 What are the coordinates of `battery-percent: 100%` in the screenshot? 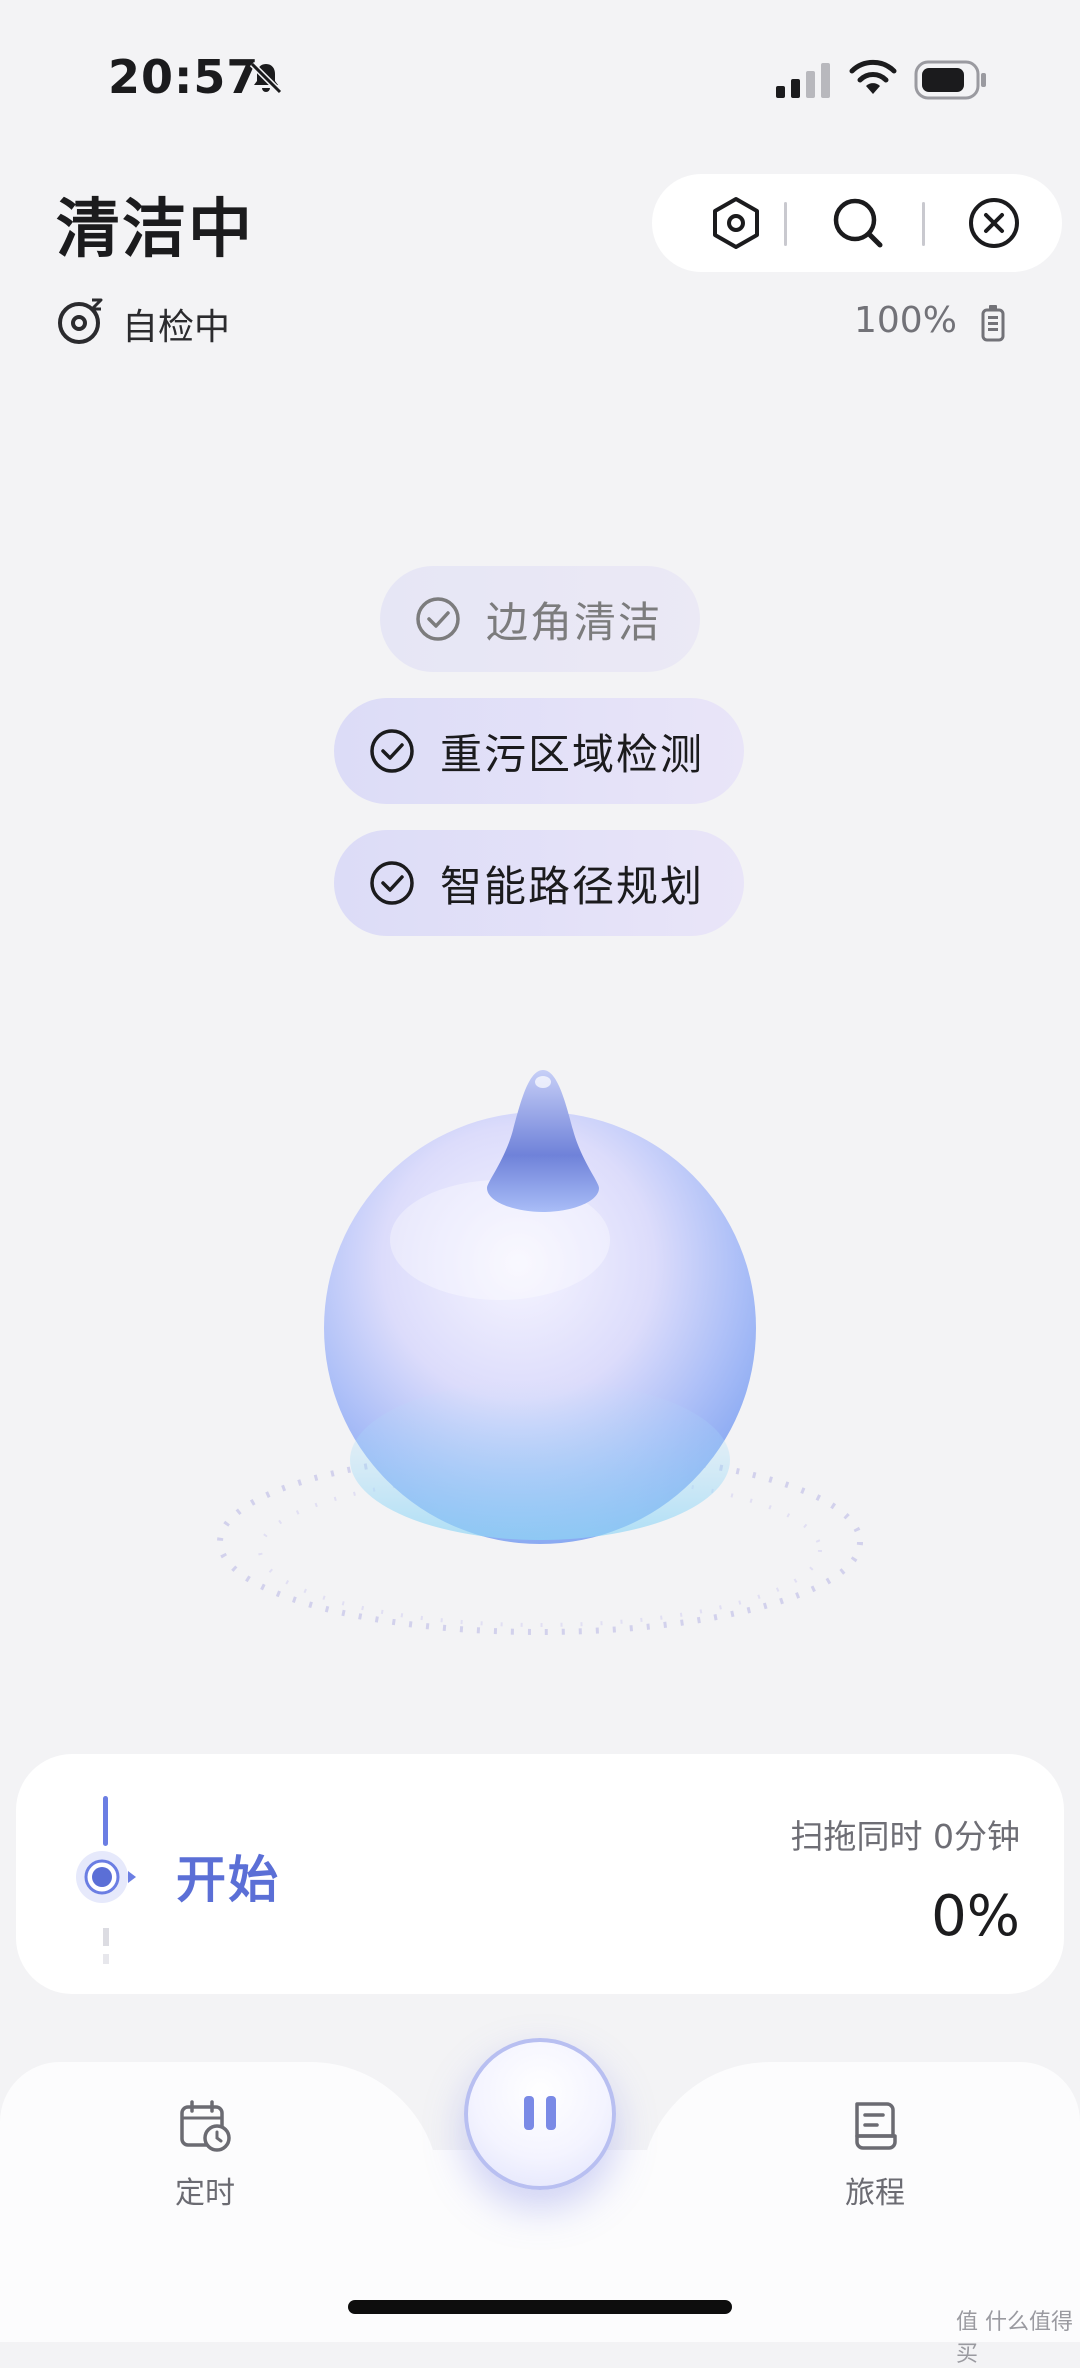 It's located at (905, 320).